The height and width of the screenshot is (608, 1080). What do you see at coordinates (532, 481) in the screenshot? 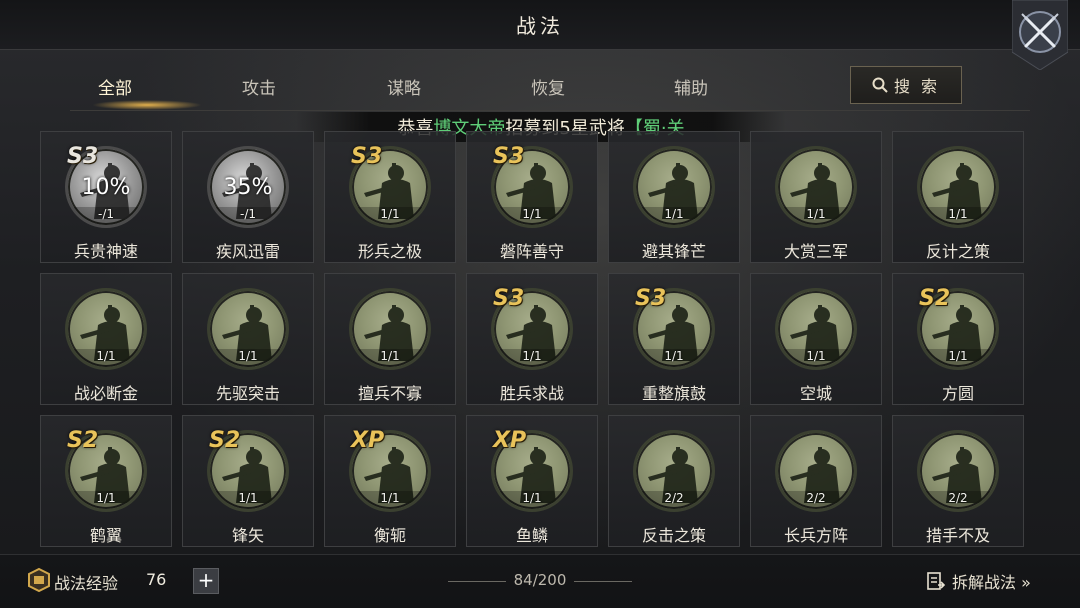
I see `tactic-card: 1/1 XP 鱼鳞` at bounding box center [532, 481].